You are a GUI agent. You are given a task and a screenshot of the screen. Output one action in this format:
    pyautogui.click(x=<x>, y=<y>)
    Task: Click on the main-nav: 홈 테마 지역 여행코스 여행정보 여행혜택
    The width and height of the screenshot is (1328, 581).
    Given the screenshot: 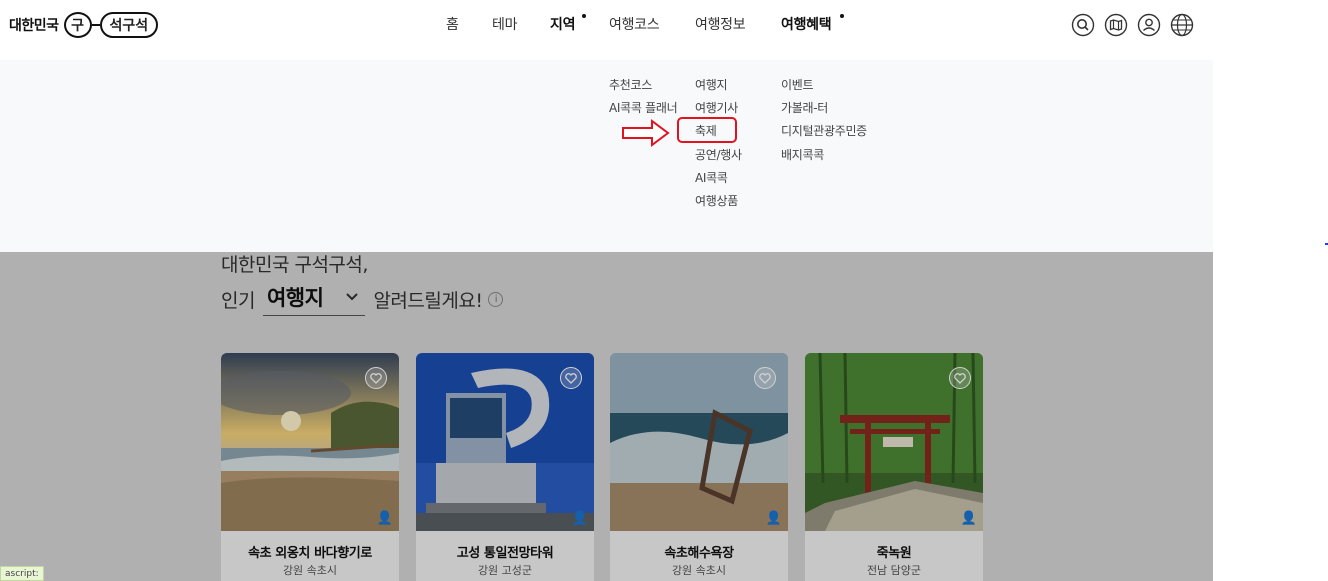 What is the action you would take?
    pyautogui.click(x=606, y=26)
    